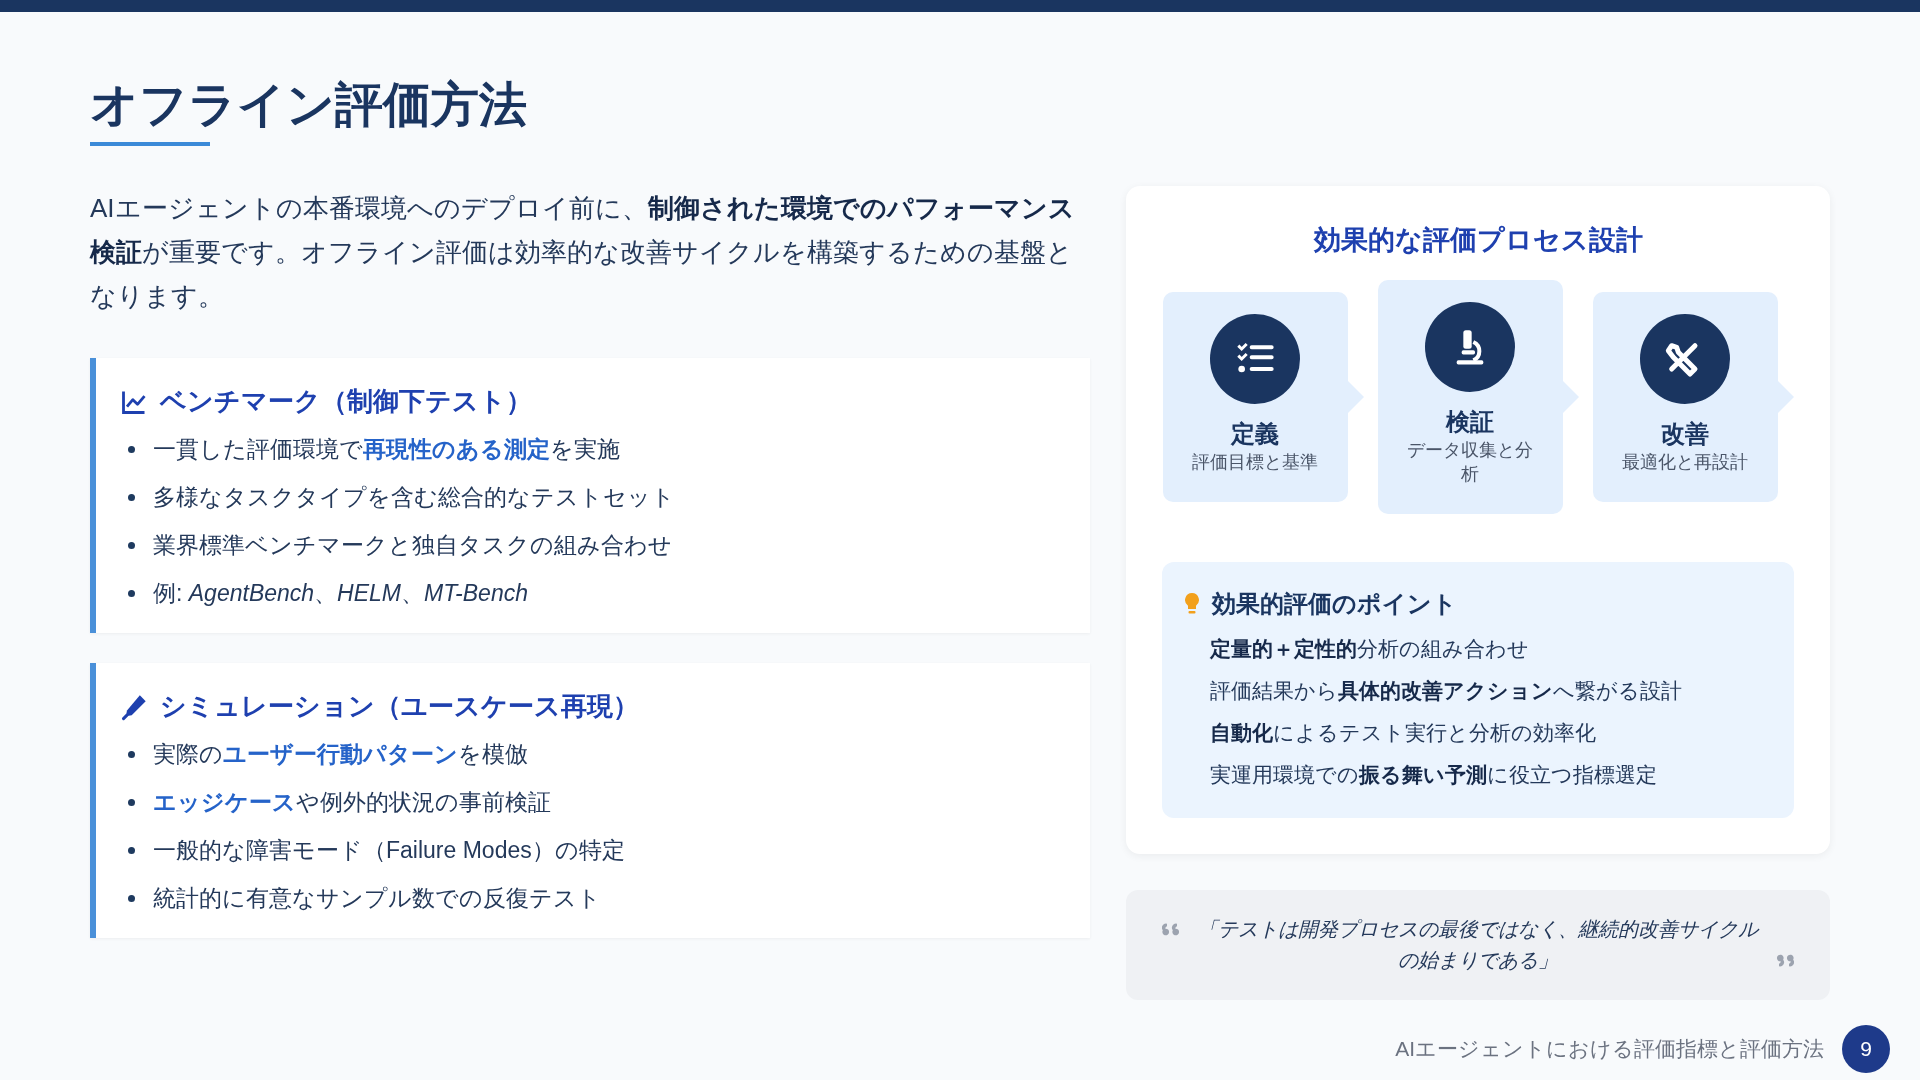  I want to click on step-description: 評価目標と基準, so click(1255, 463).